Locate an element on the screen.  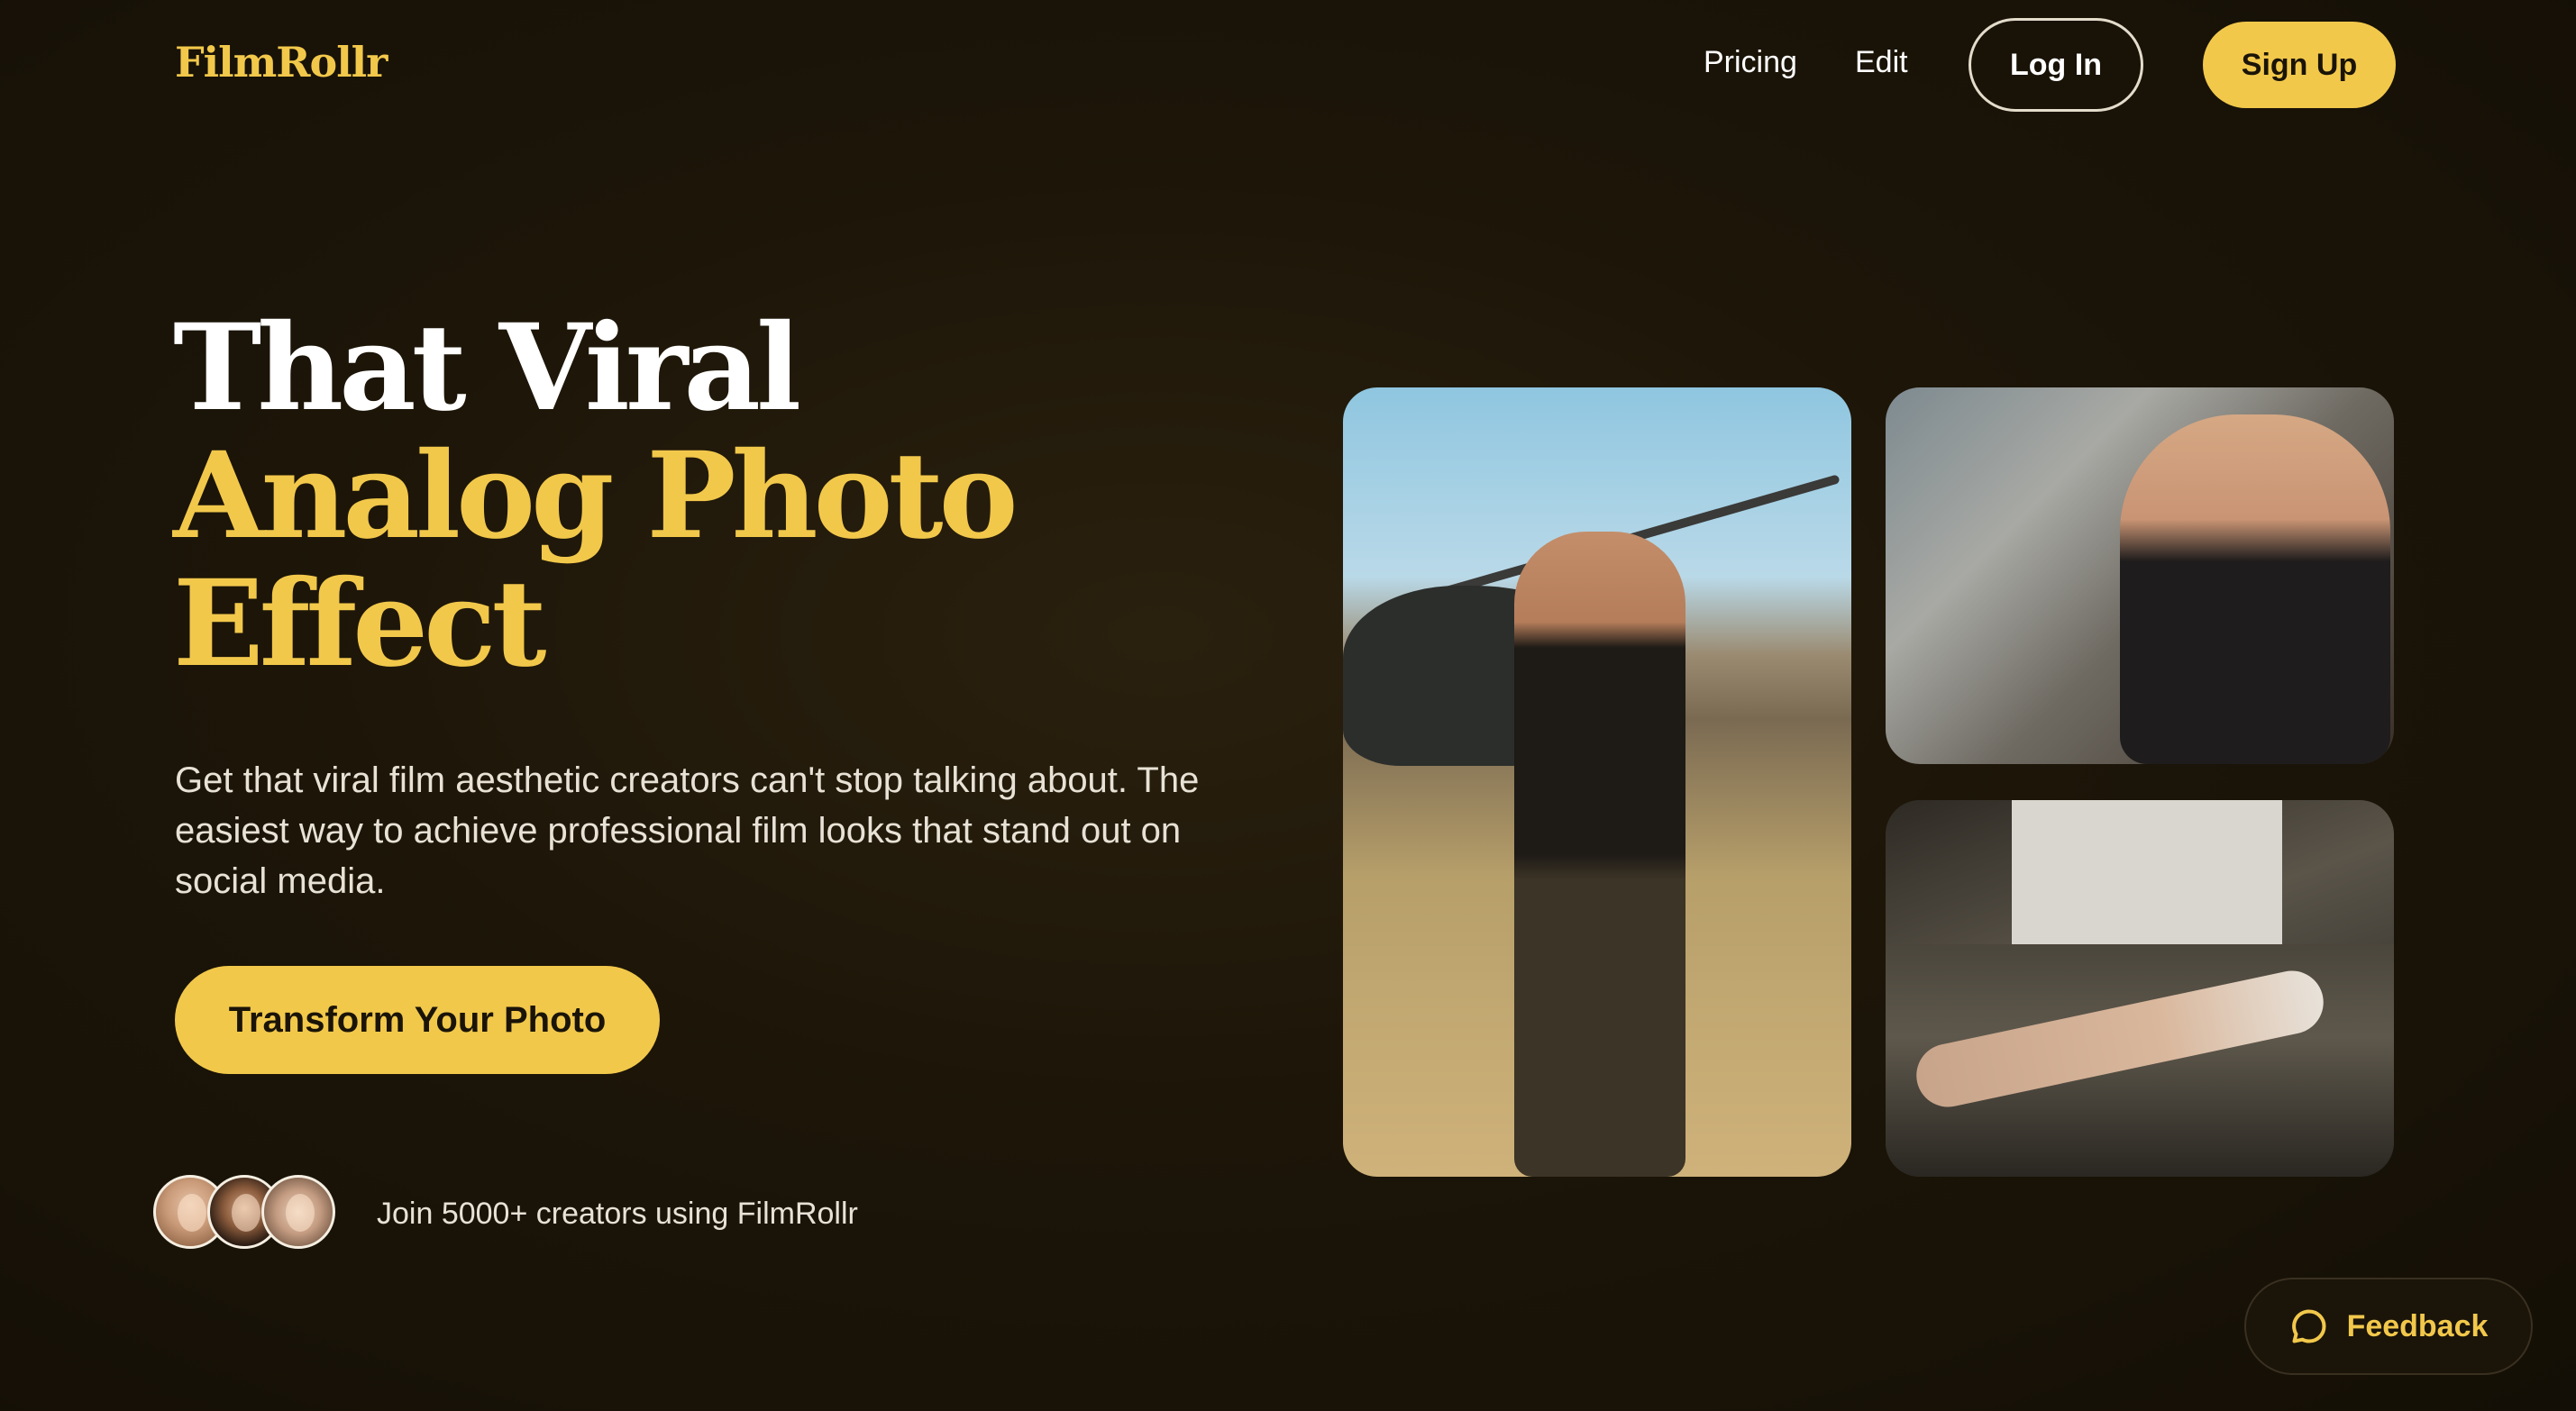
signup-button: Sign Up is located at coordinates (2299, 65).